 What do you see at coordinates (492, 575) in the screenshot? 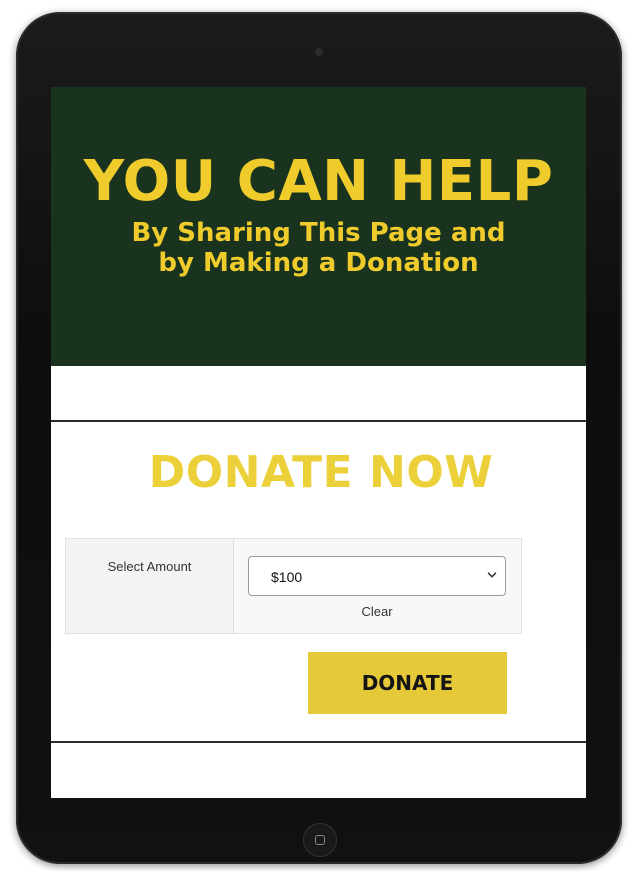
I see `chevron-down-icon` at bounding box center [492, 575].